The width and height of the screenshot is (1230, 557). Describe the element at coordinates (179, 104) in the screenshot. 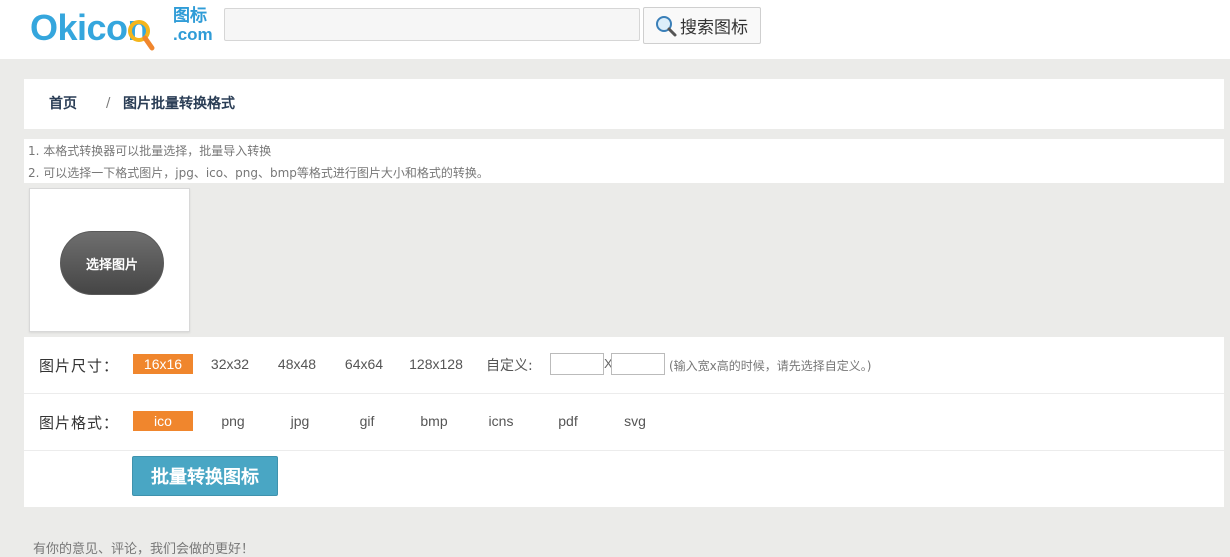

I see `breadcrumb-current: 图片批量转换格式` at that location.